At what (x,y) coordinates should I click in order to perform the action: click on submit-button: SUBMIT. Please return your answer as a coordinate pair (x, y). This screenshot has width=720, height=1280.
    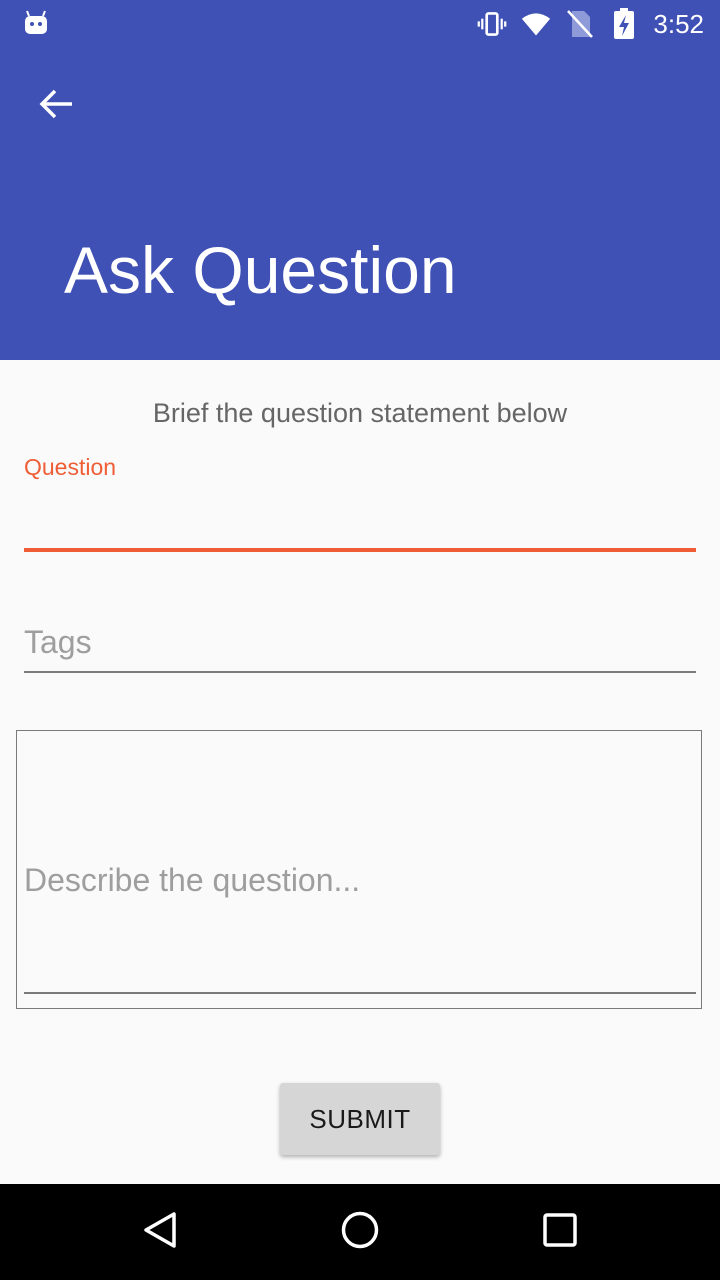
    Looking at the image, I should click on (360, 1119).